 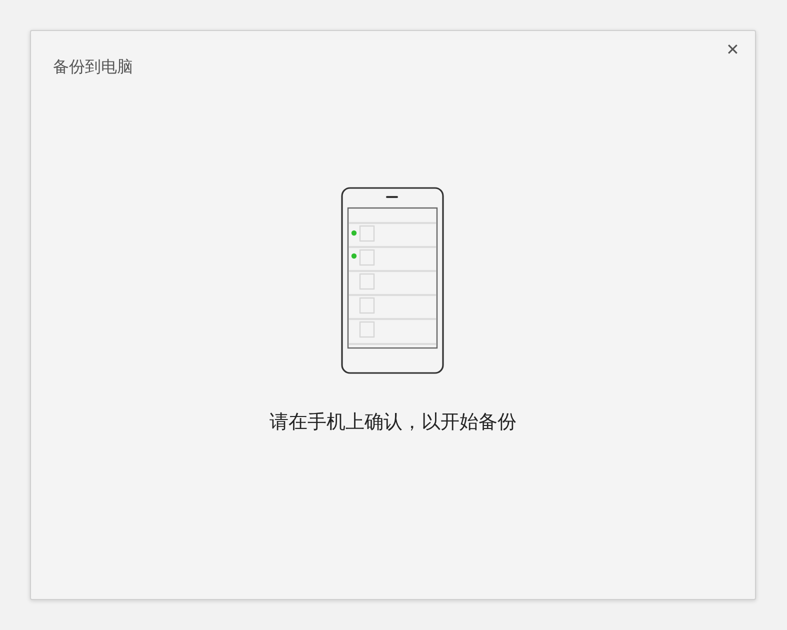 What do you see at coordinates (393, 422) in the screenshot?
I see `confirm-message: 请在手机上确认，以开始备份` at bounding box center [393, 422].